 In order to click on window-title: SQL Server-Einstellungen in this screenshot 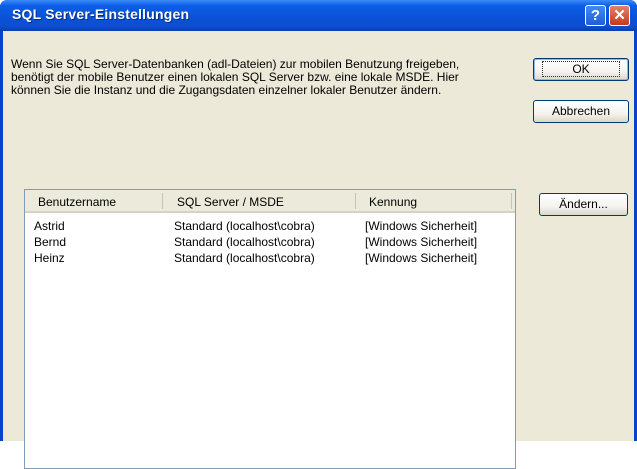, I will do `click(101, 14)`.